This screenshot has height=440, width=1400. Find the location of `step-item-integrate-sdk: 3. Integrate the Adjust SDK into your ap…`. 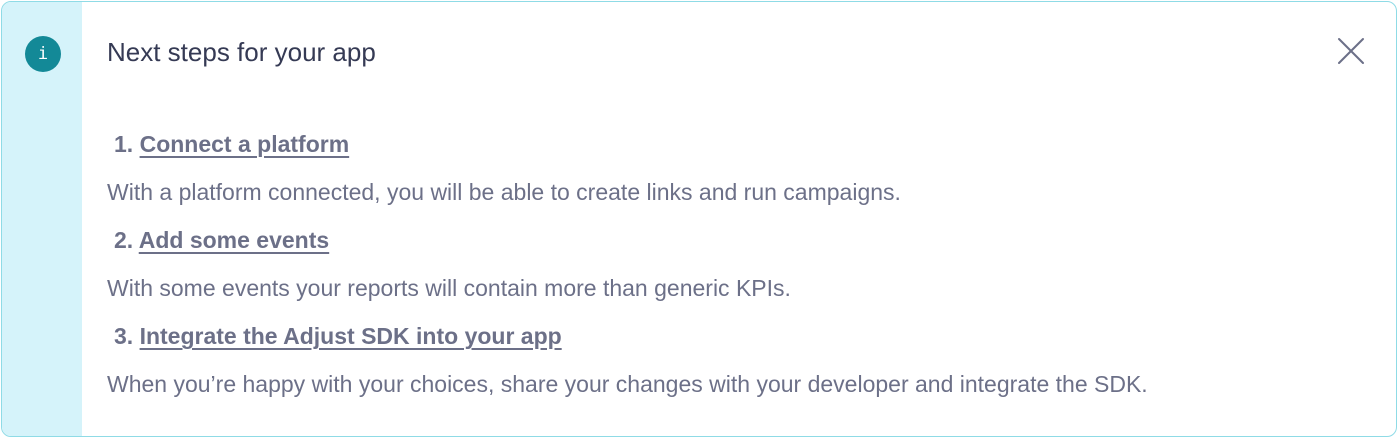

step-item-integrate-sdk: 3. Integrate the Adjust SDK into your ap… is located at coordinates (627, 360).